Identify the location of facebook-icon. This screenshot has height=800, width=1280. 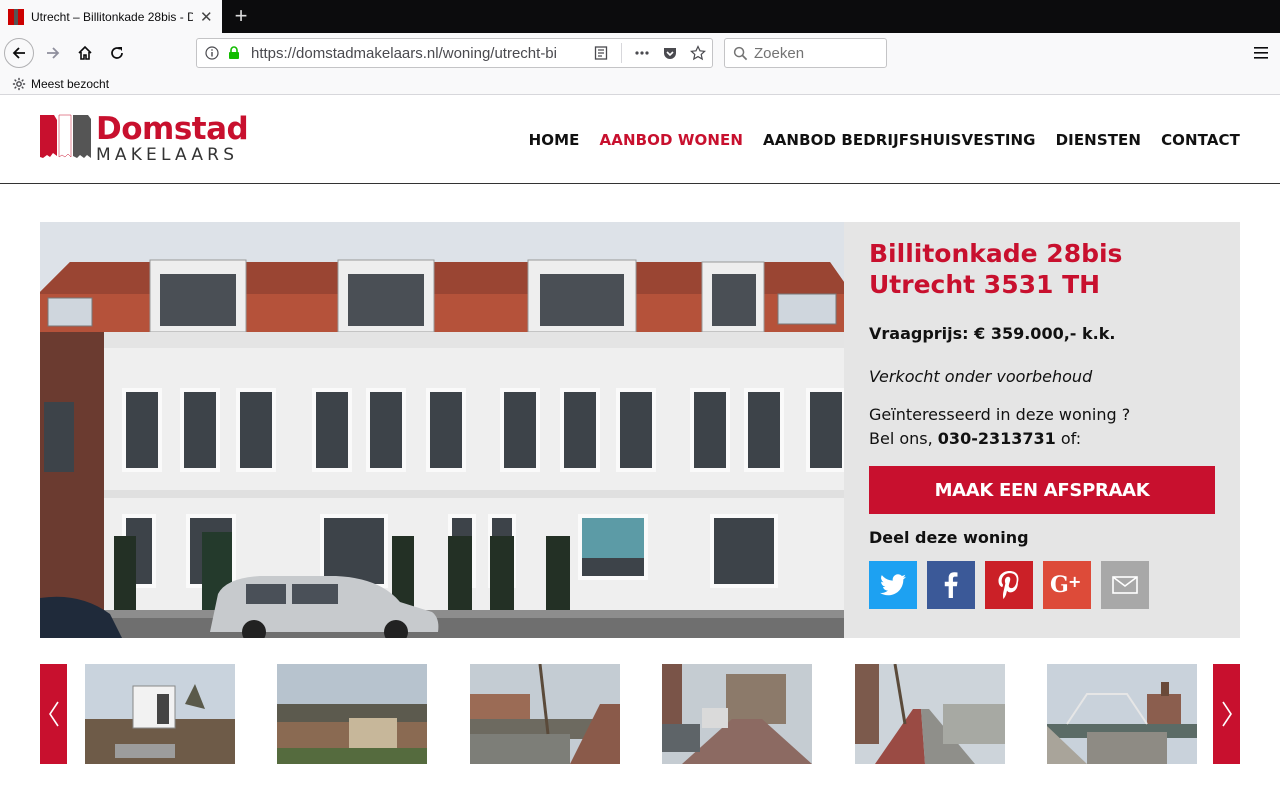
(951, 585).